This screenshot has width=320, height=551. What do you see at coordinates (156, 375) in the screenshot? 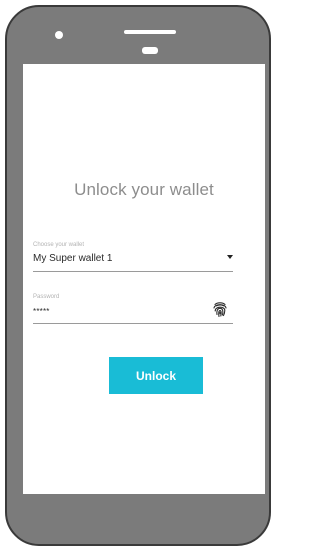
I see `unlock-button: Unlock` at bounding box center [156, 375].